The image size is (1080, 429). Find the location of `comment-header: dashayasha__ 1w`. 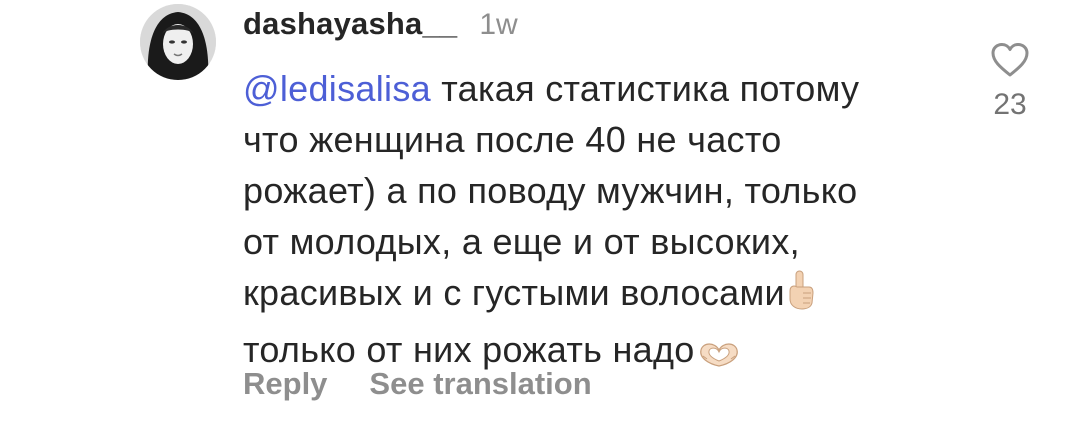

comment-header: dashayasha__ 1w is located at coordinates (380, 28).